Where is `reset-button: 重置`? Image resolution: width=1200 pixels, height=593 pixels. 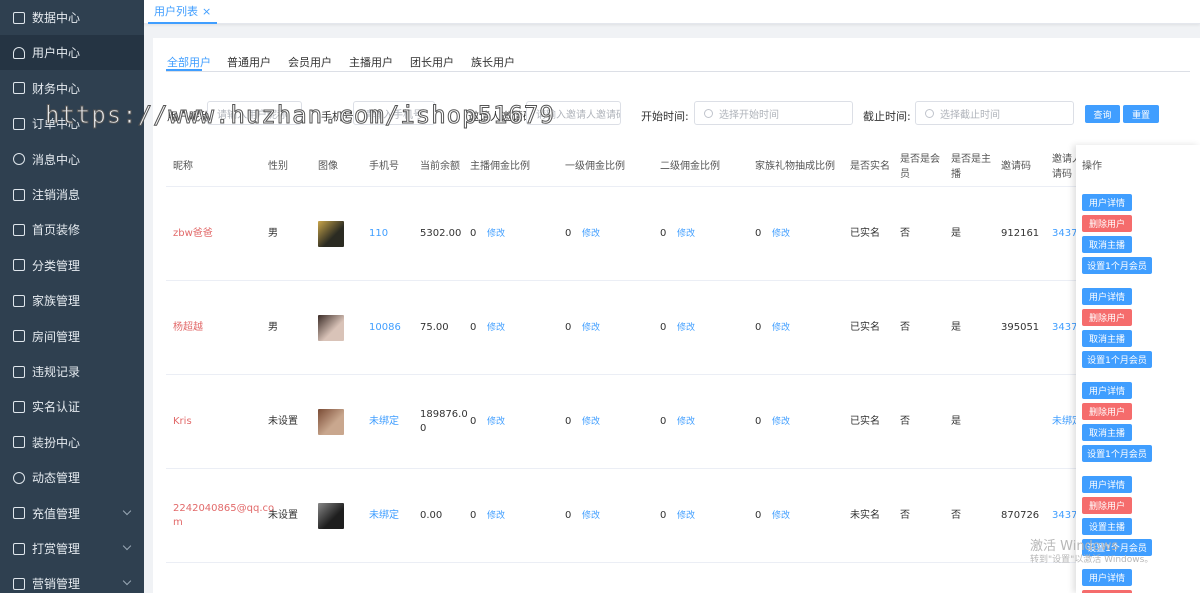
reset-button: 重置 is located at coordinates (1141, 114).